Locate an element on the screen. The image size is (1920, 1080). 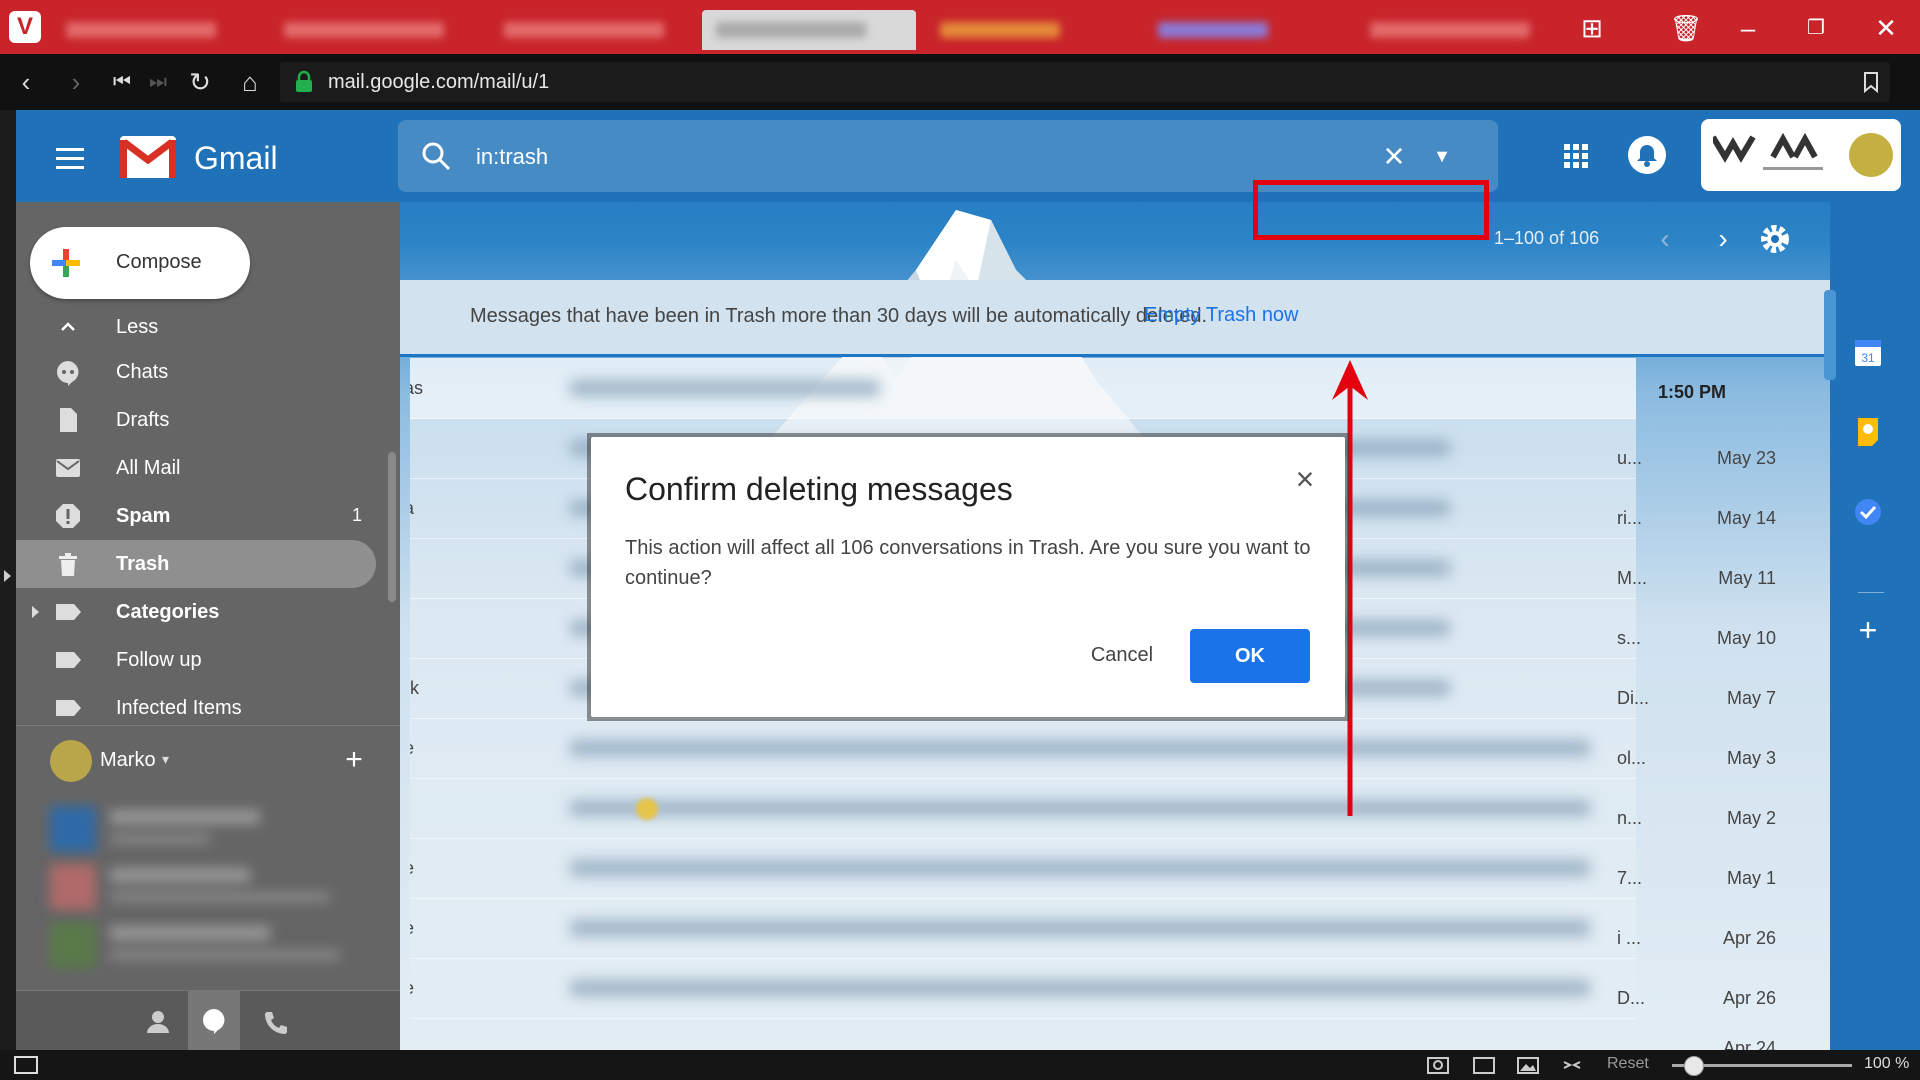
panel-expand-icon is located at coordinates (7, 576).